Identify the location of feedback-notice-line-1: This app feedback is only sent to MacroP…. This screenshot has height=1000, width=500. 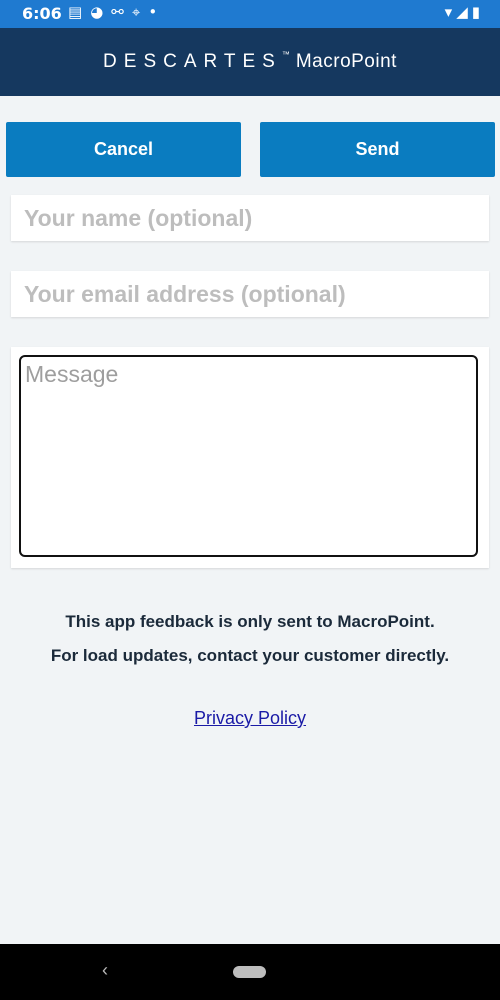
(250, 621).